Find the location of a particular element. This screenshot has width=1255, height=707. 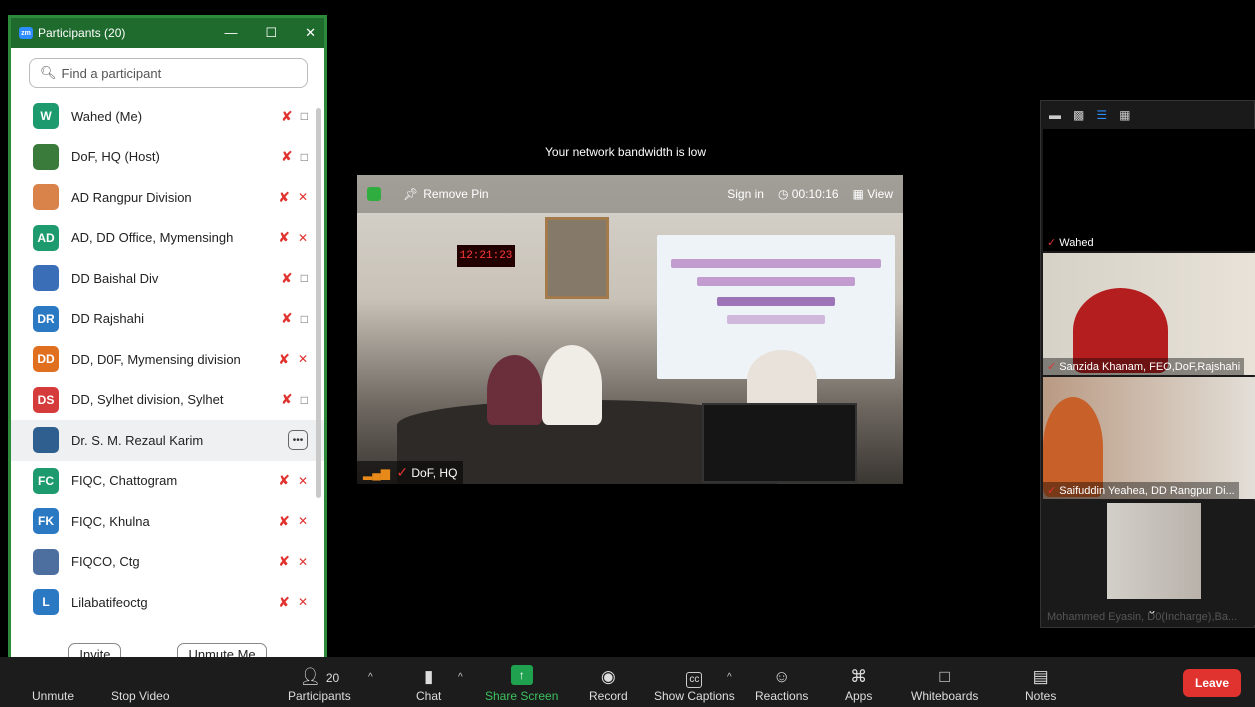

apps-icon: ⌘ is located at coordinates (859, 676).